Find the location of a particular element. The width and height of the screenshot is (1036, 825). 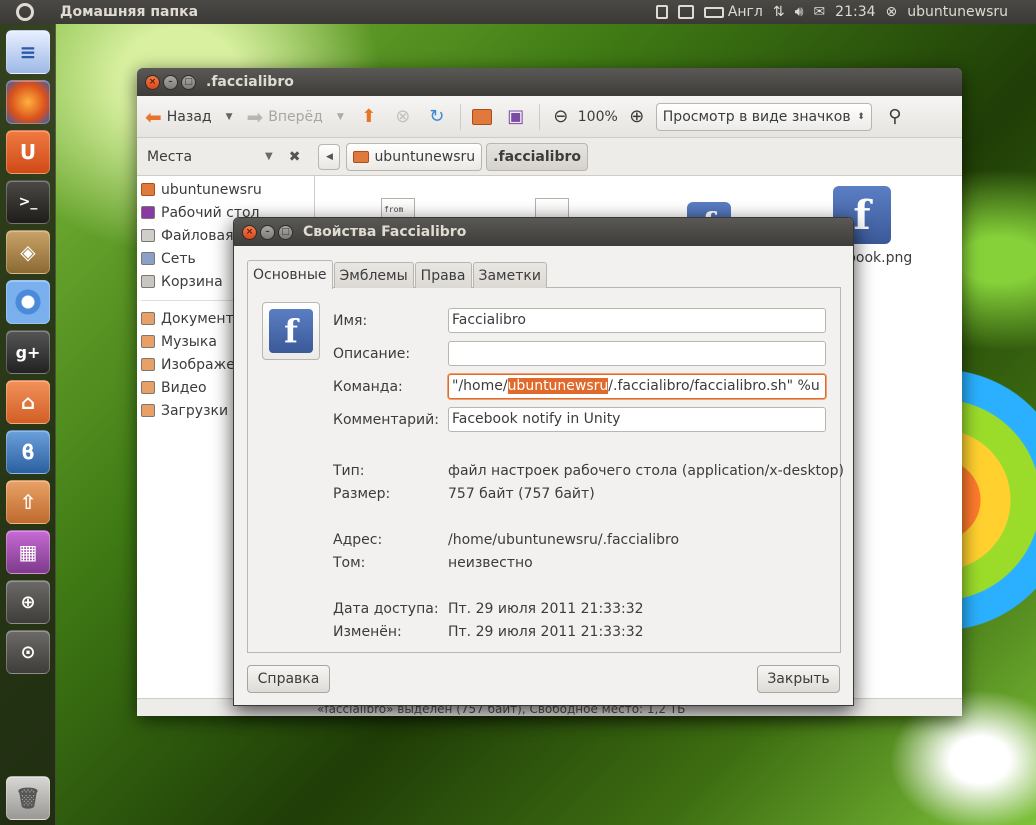

forward-label: Вперёд is located at coordinates (295, 116).